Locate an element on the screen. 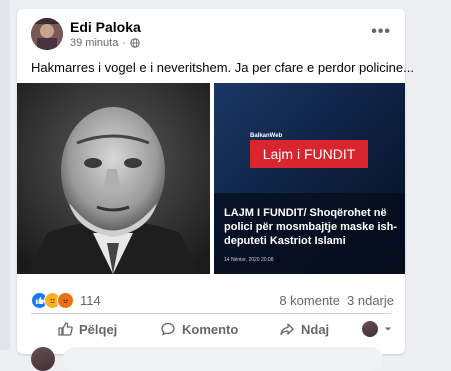 The image size is (451, 371). actions-divider is located at coordinates (211, 313).